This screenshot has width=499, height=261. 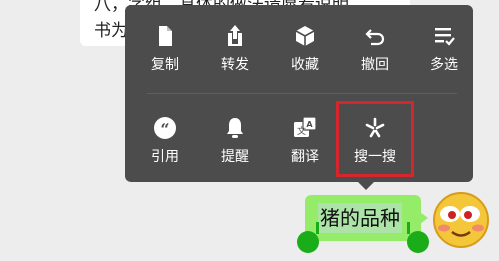 What do you see at coordinates (165, 36) in the screenshot?
I see `copy-icon` at bounding box center [165, 36].